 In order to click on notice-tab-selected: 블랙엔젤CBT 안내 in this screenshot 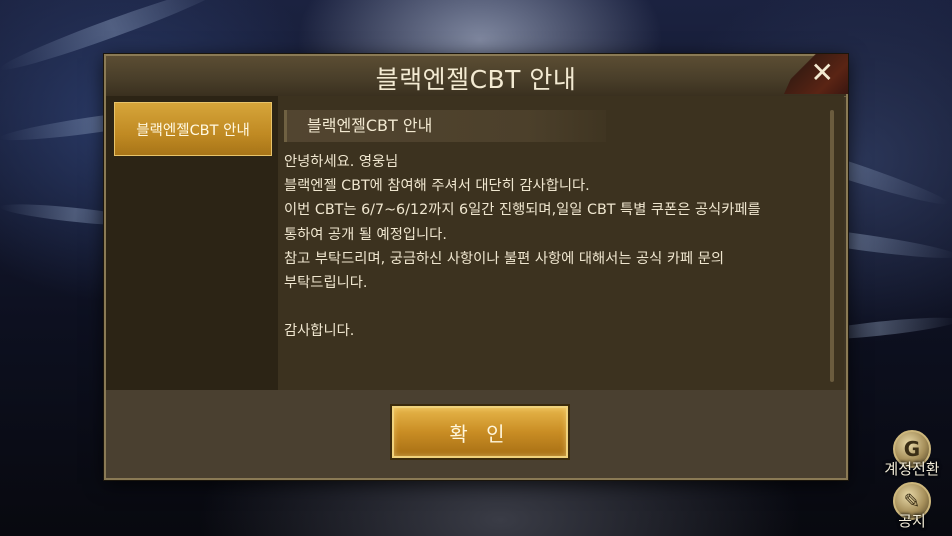, I will do `click(193, 129)`.